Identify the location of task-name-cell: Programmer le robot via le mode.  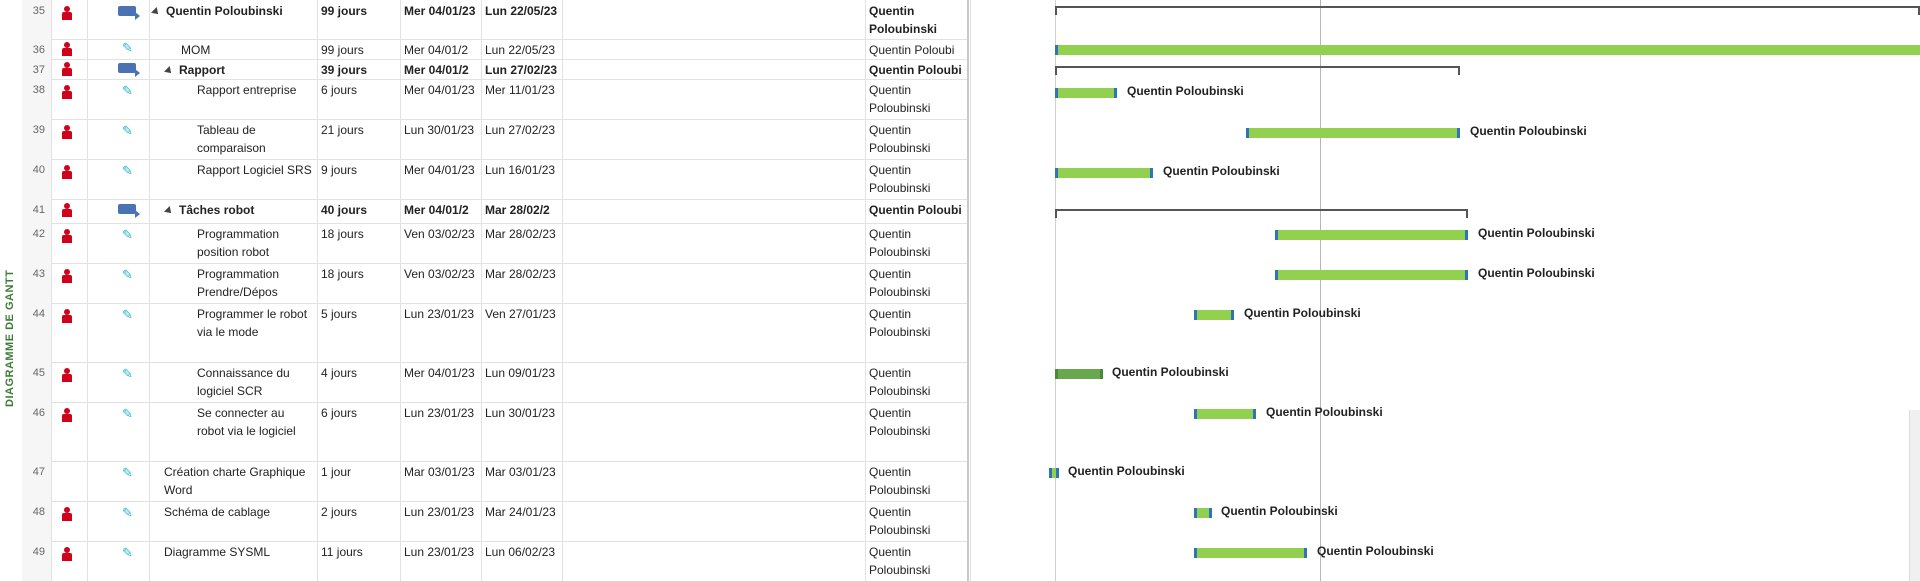
(234, 332).